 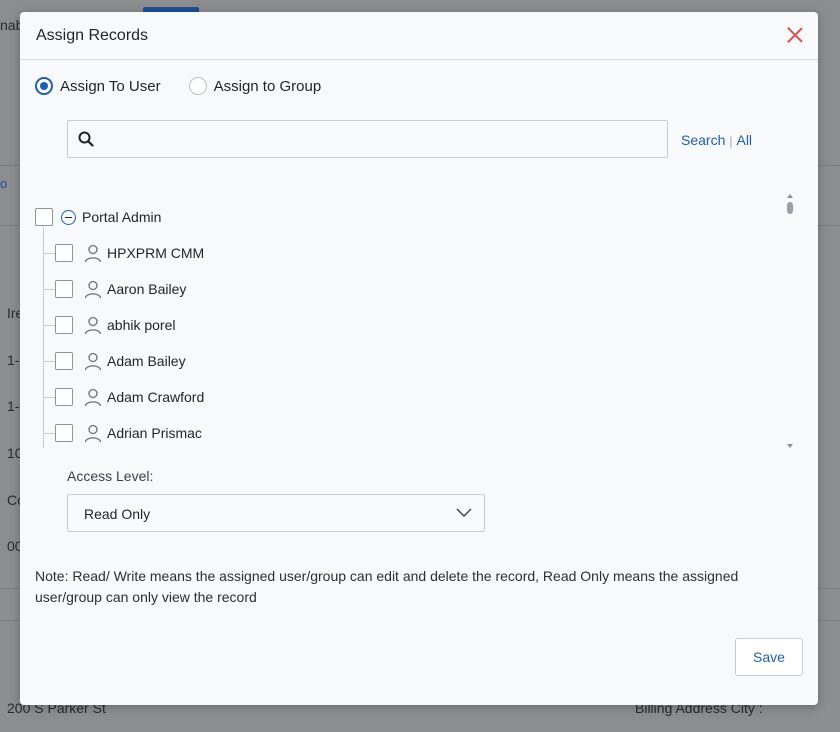 I want to click on assign-to-user-radio, so click(x=44, y=86).